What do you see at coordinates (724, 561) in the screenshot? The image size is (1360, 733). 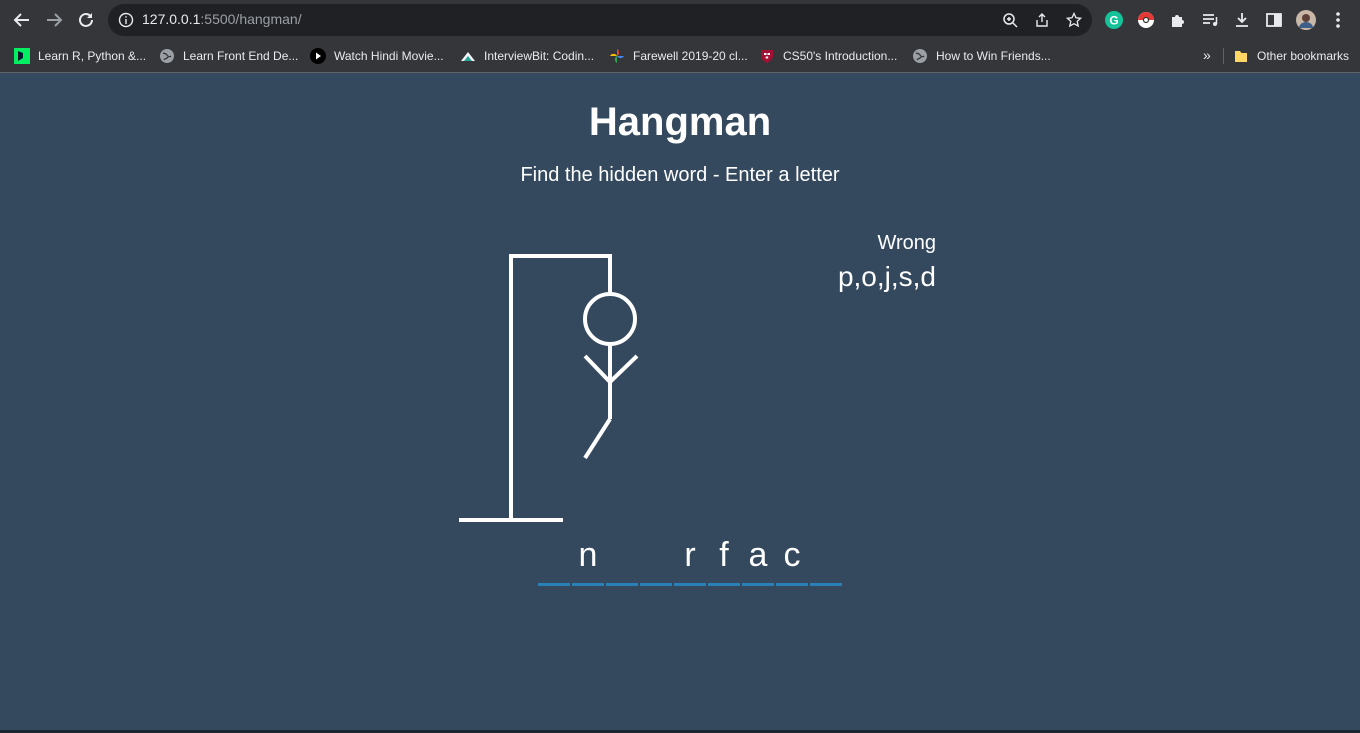 I see `letter-slot: f` at bounding box center [724, 561].